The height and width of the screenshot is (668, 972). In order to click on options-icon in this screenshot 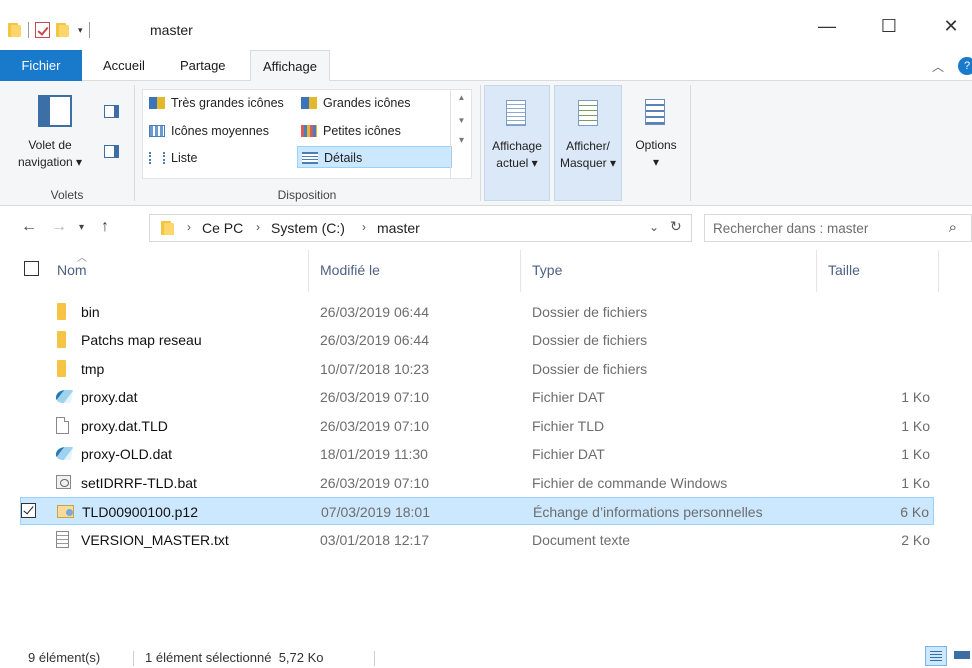, I will do `click(655, 112)`.